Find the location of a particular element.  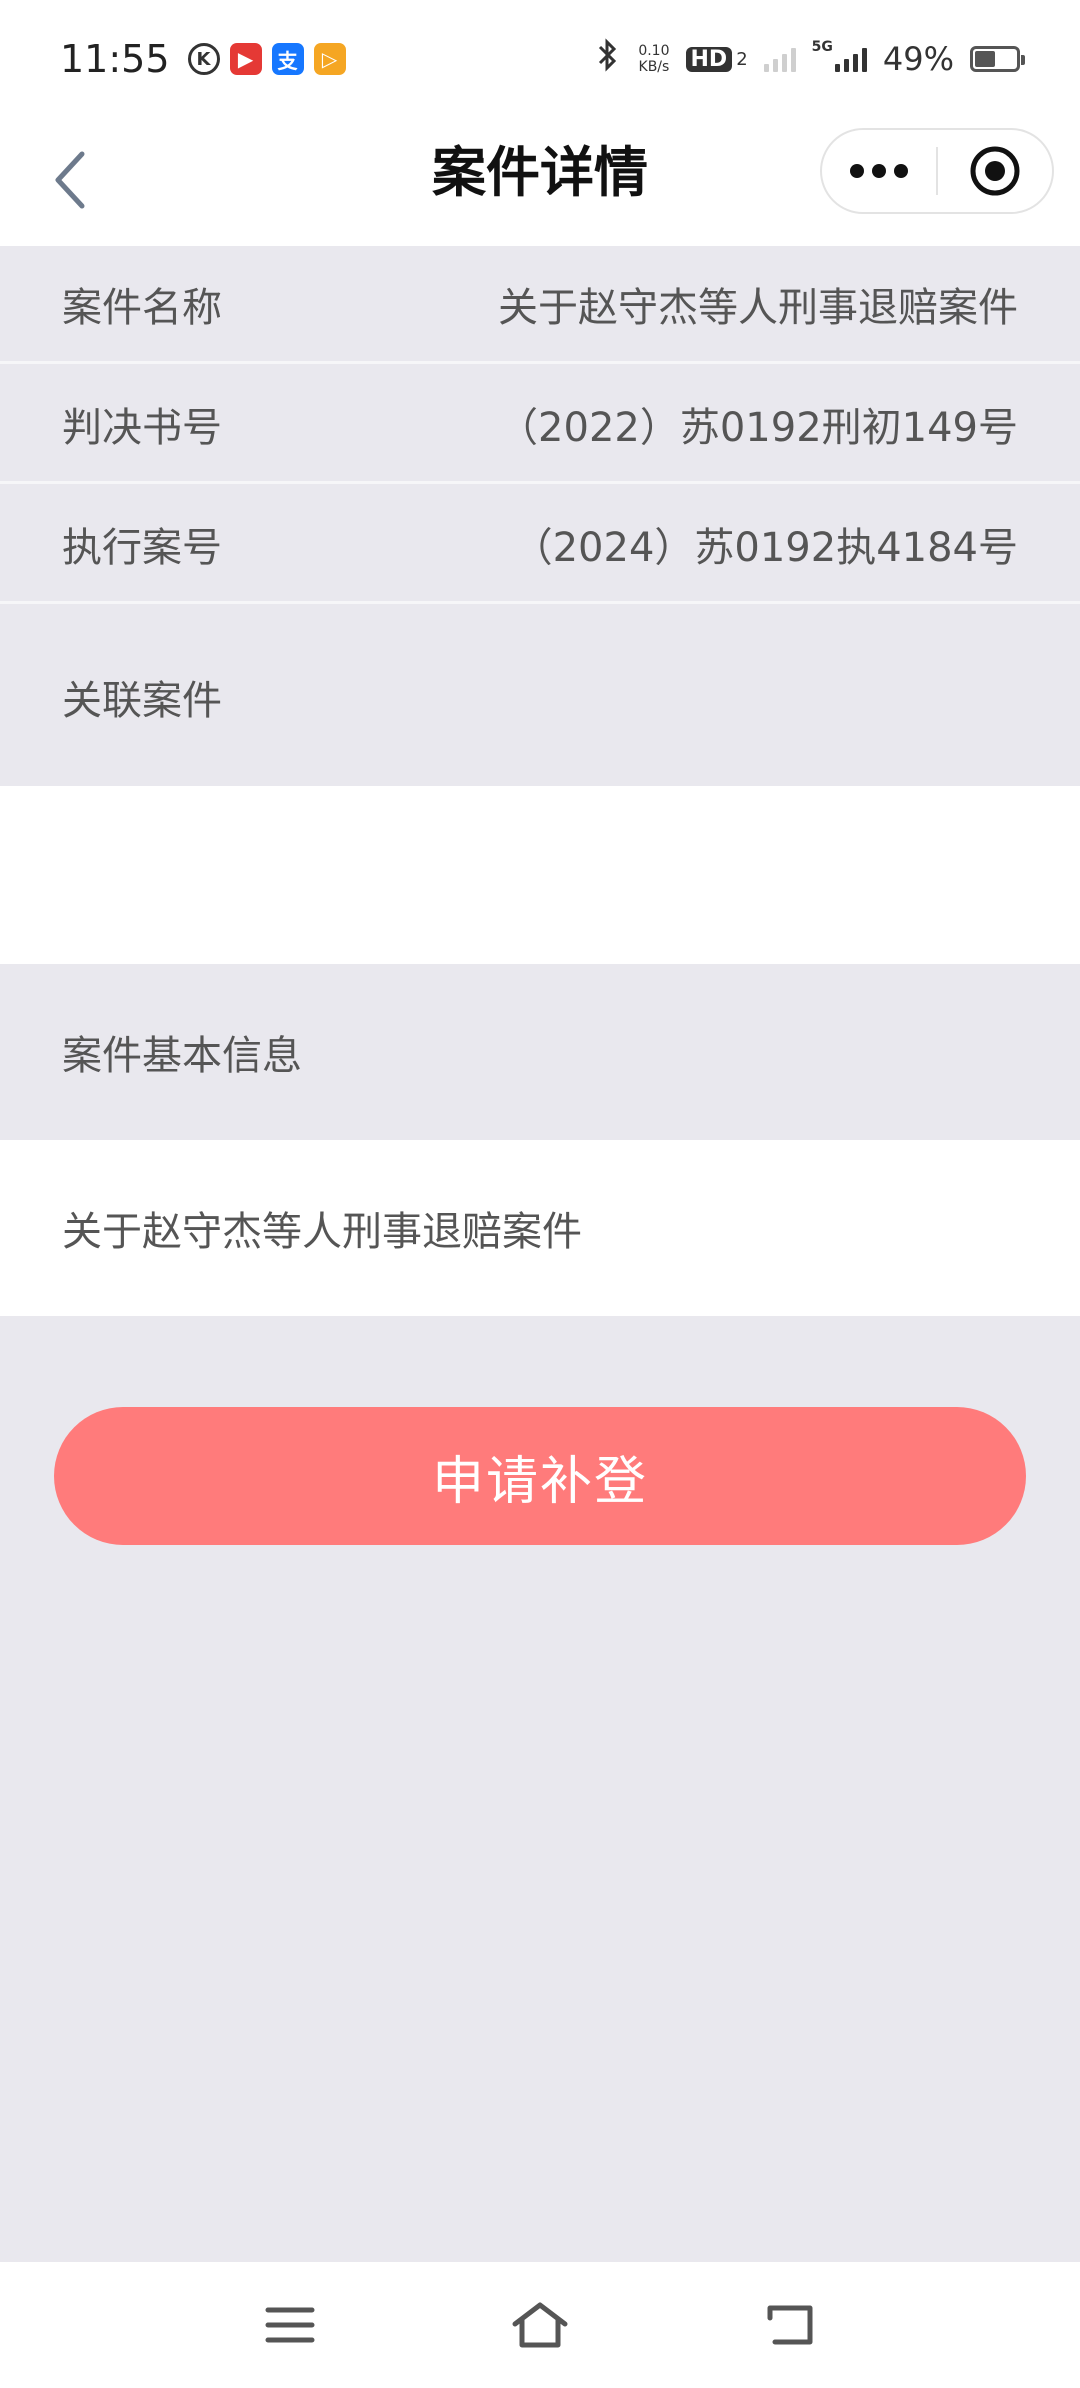

signal-sim1-icon is located at coordinates (779, 59).